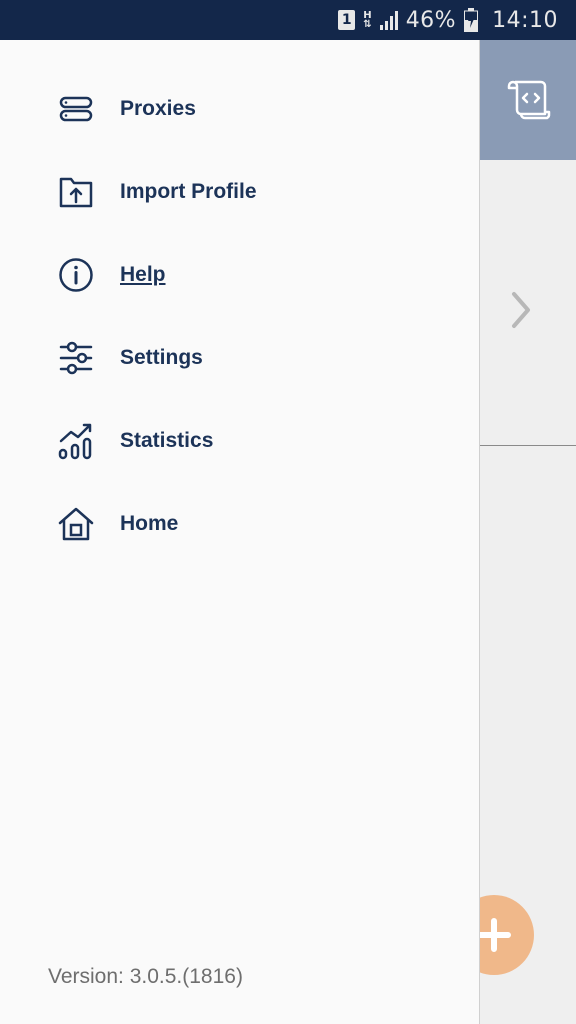 Image resolution: width=576 pixels, height=1024 pixels. Describe the element at coordinates (143, 274) in the screenshot. I see `drawer-item-label: Help` at that location.